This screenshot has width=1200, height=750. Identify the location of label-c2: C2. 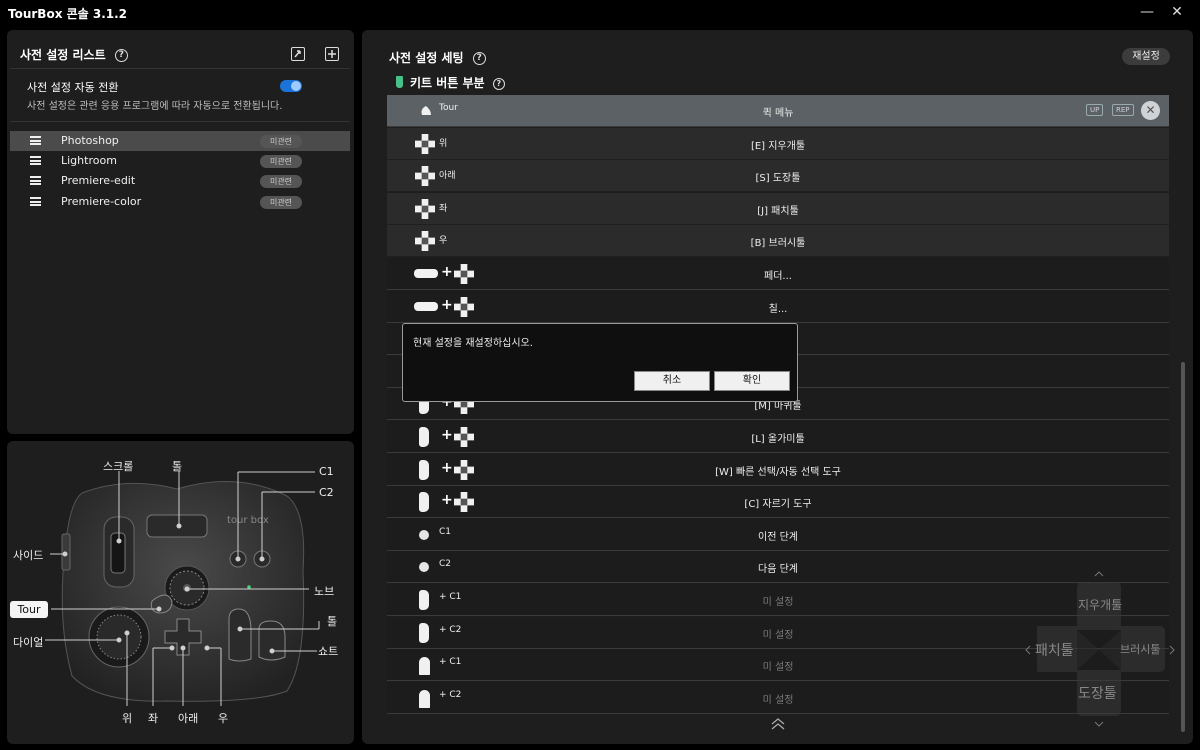
(326, 492).